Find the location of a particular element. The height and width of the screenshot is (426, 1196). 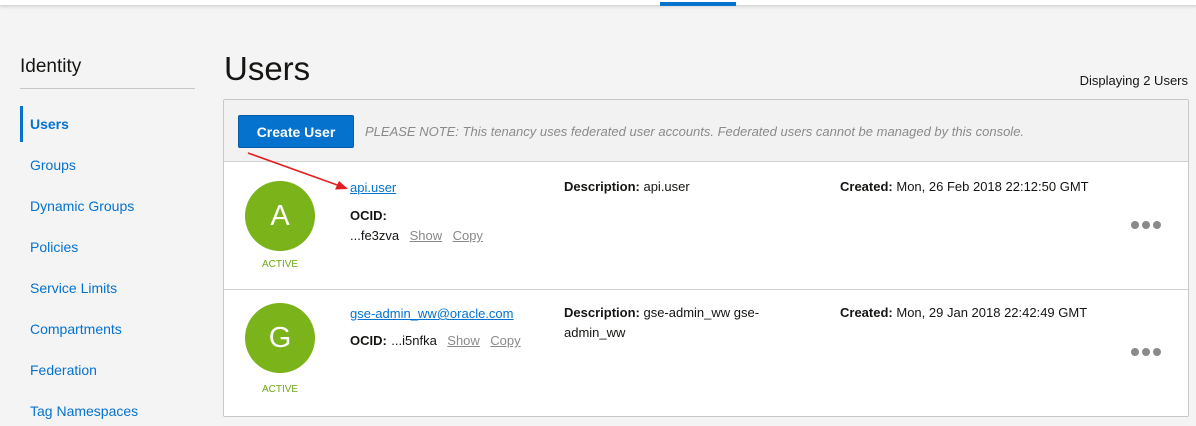

sidebar-item-users: Users is located at coordinates (107, 124).